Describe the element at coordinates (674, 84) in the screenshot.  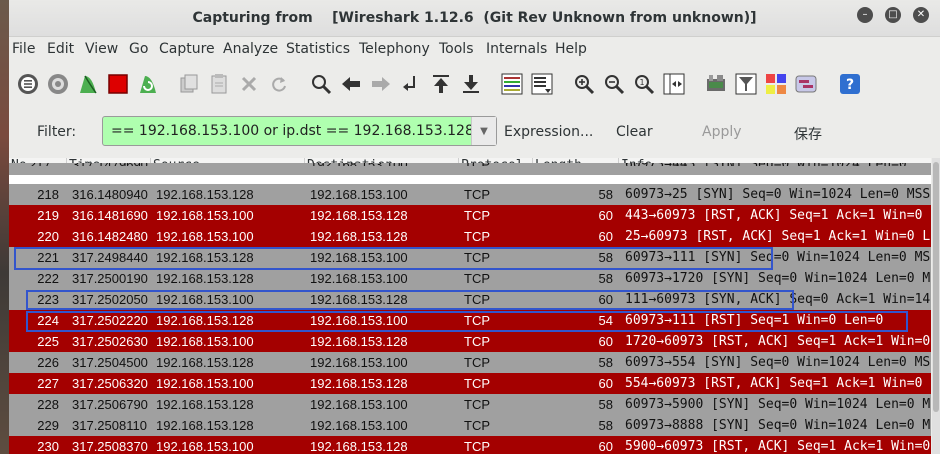
I see `resize-columns-icon` at that location.